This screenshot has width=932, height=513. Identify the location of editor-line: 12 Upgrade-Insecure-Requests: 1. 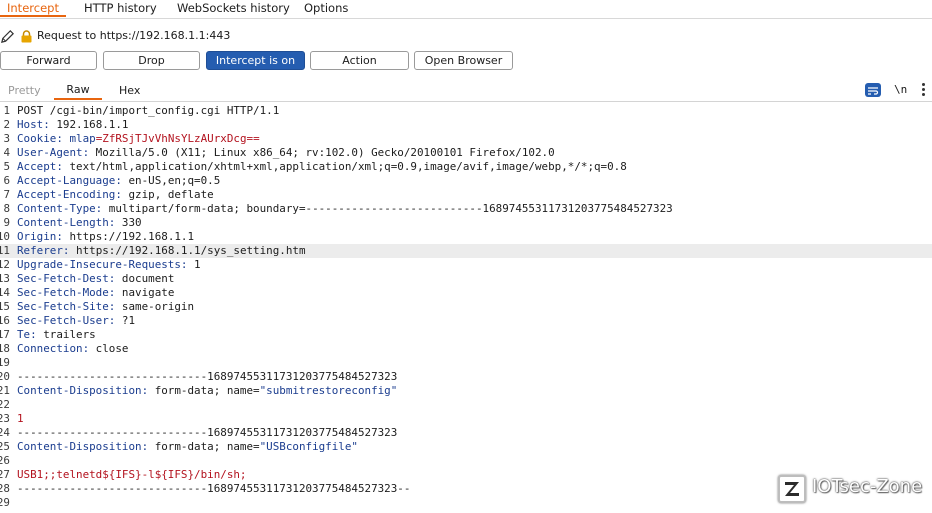
(466, 265).